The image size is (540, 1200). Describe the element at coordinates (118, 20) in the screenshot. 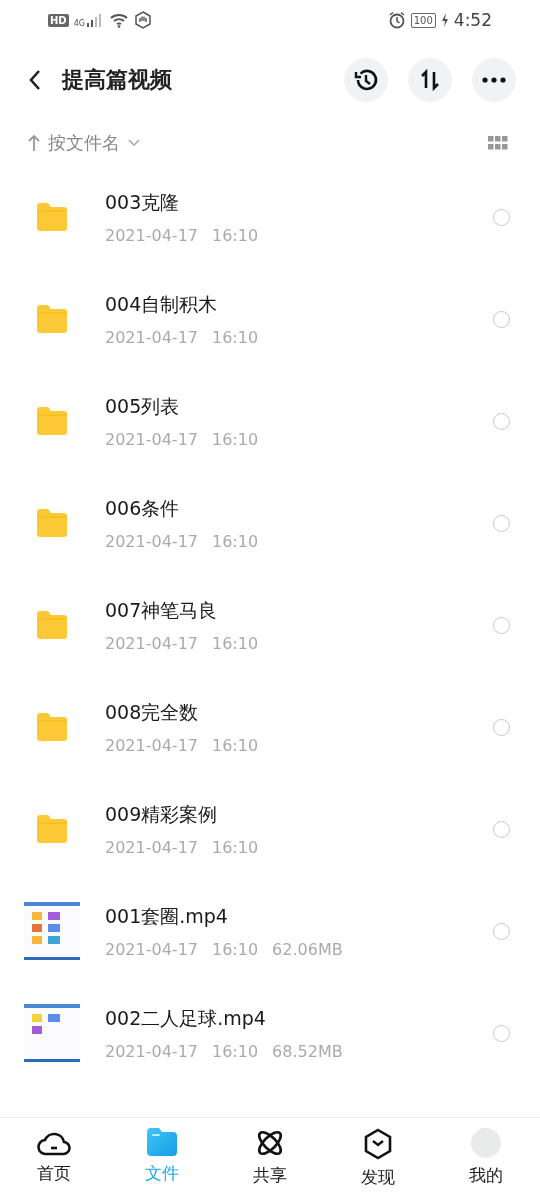

I see `wifi-icon` at that location.